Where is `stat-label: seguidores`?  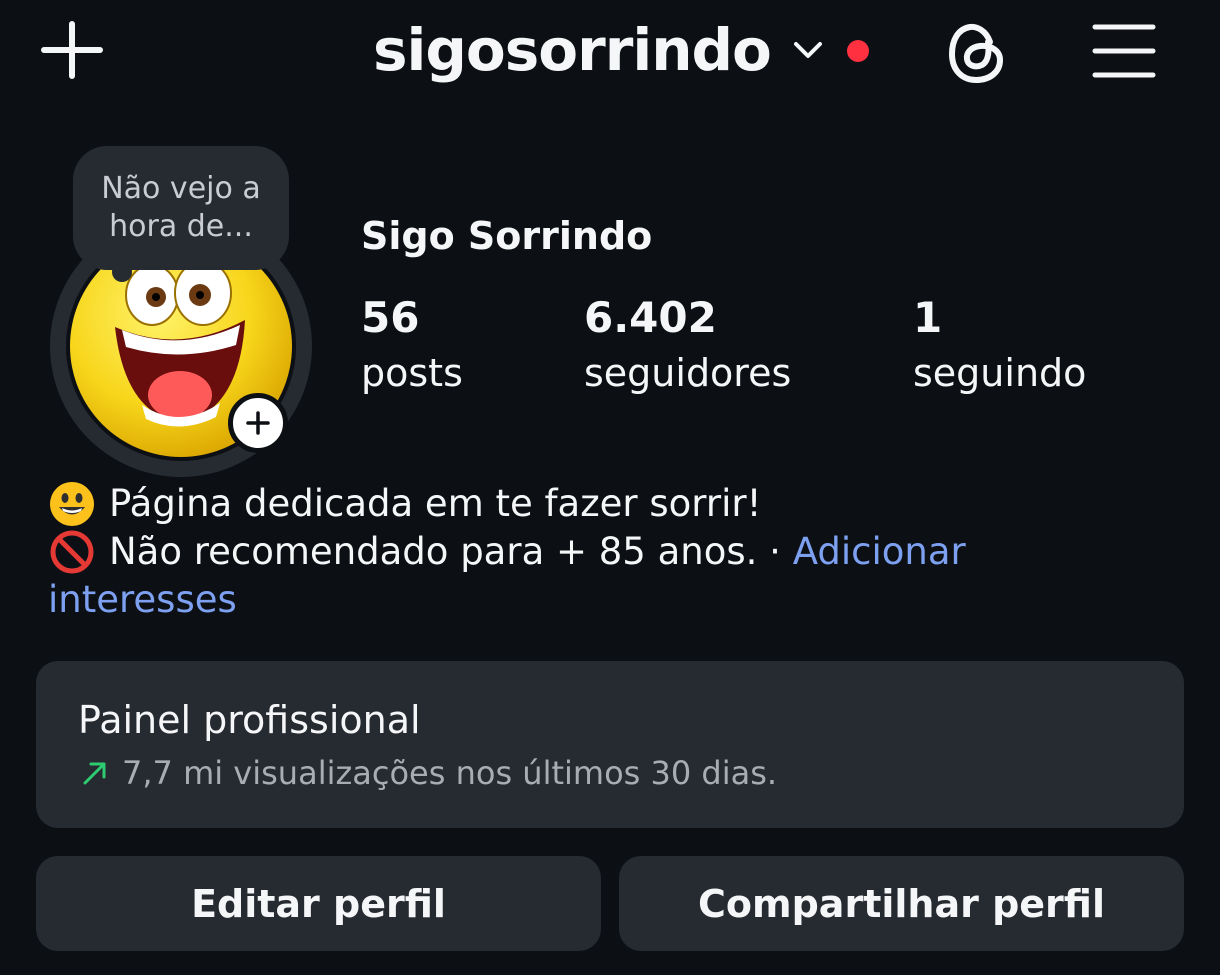 stat-label: seguidores is located at coordinates (688, 373).